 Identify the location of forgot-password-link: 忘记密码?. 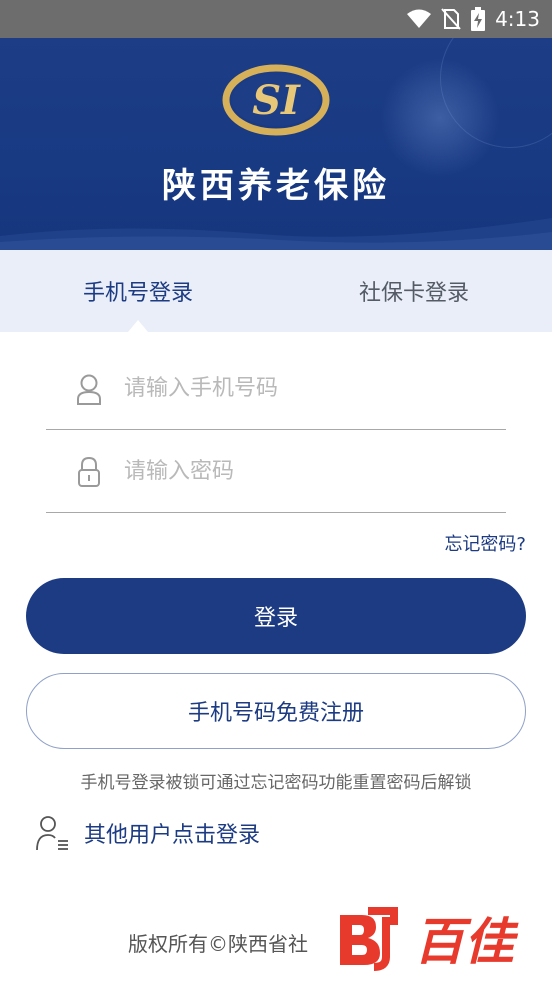
(485, 543).